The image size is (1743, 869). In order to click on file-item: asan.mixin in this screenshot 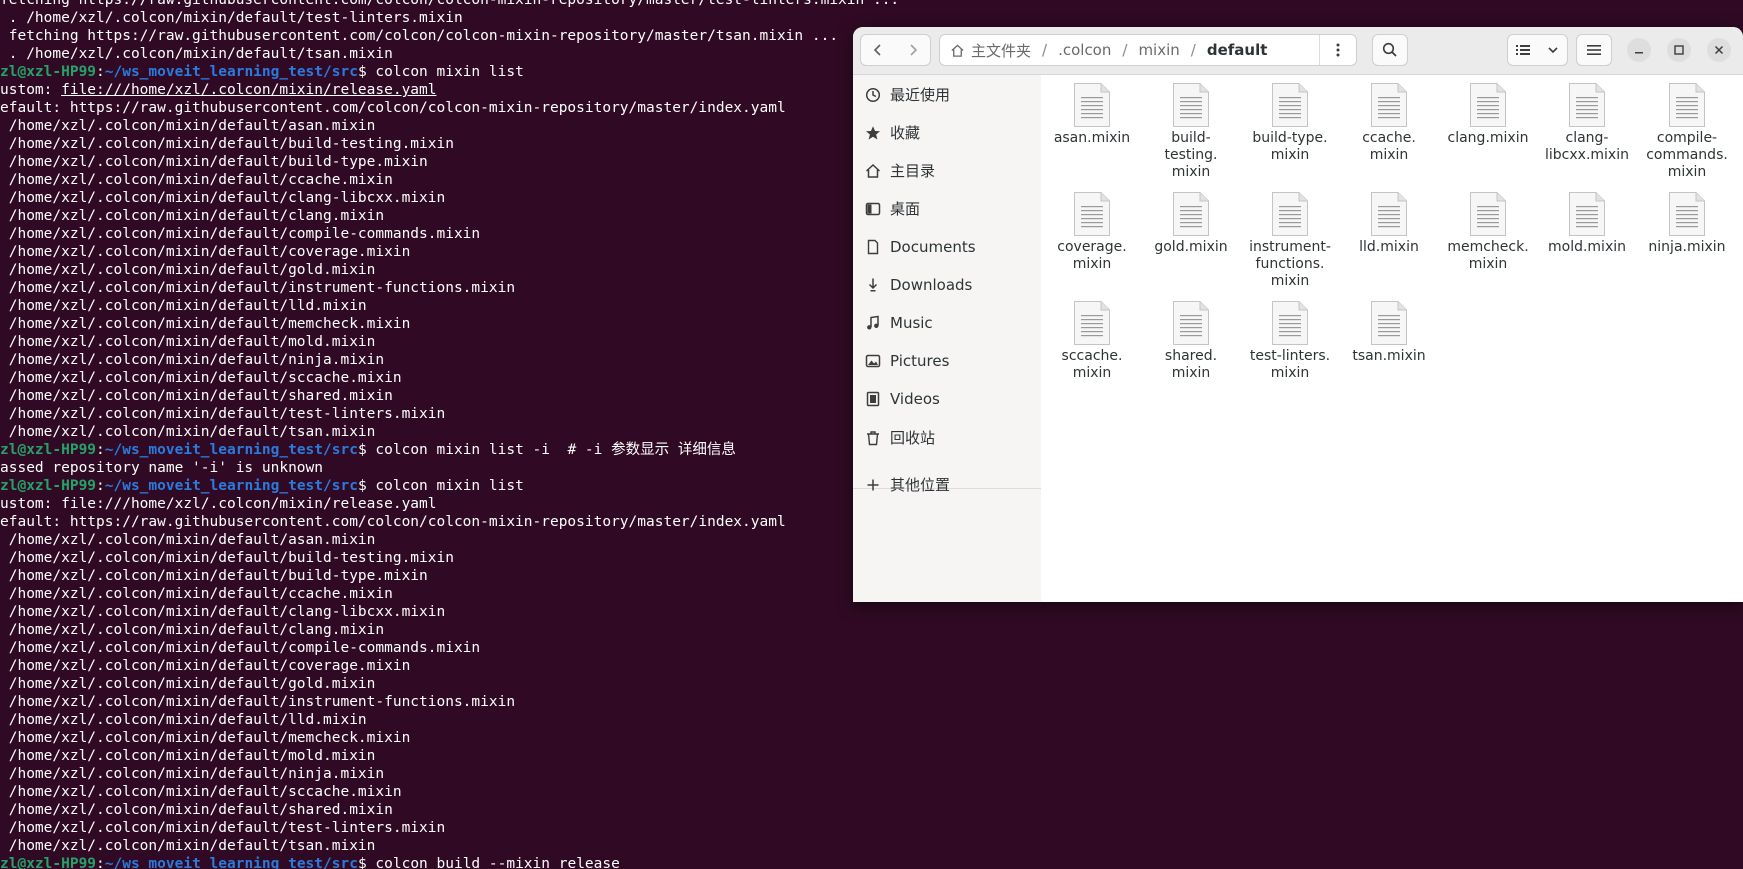, I will do `click(1092, 111)`.